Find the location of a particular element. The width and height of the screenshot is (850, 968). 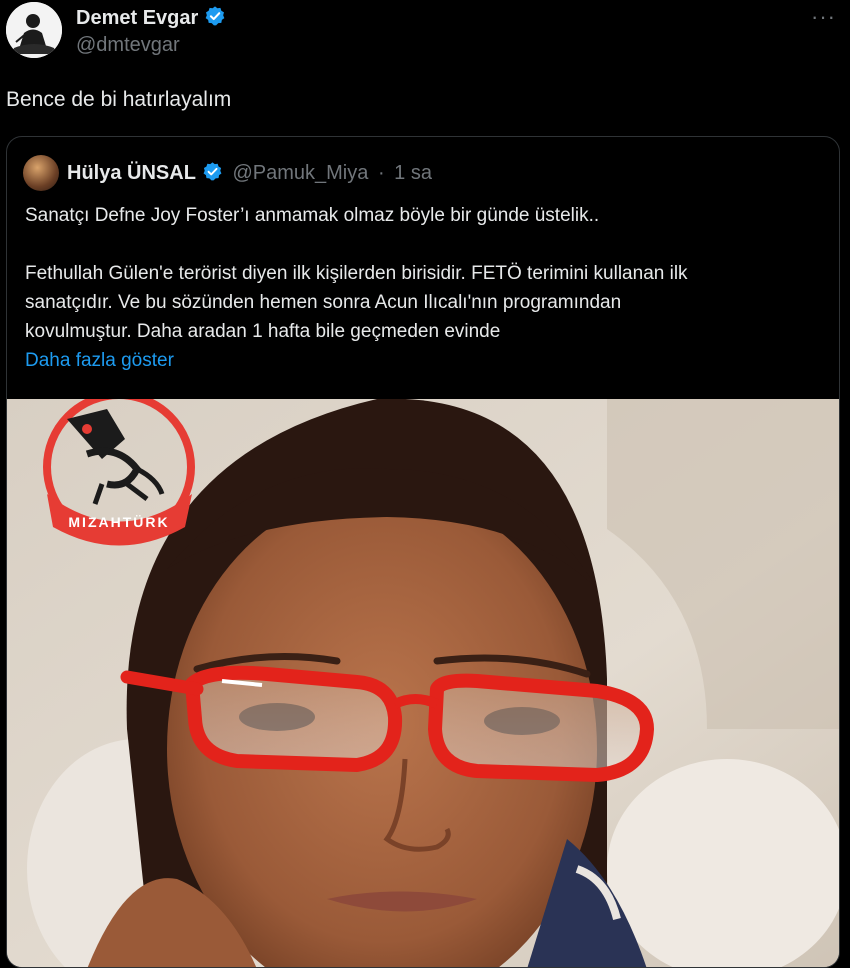

more-options-icon: ··· is located at coordinates (823, 17).